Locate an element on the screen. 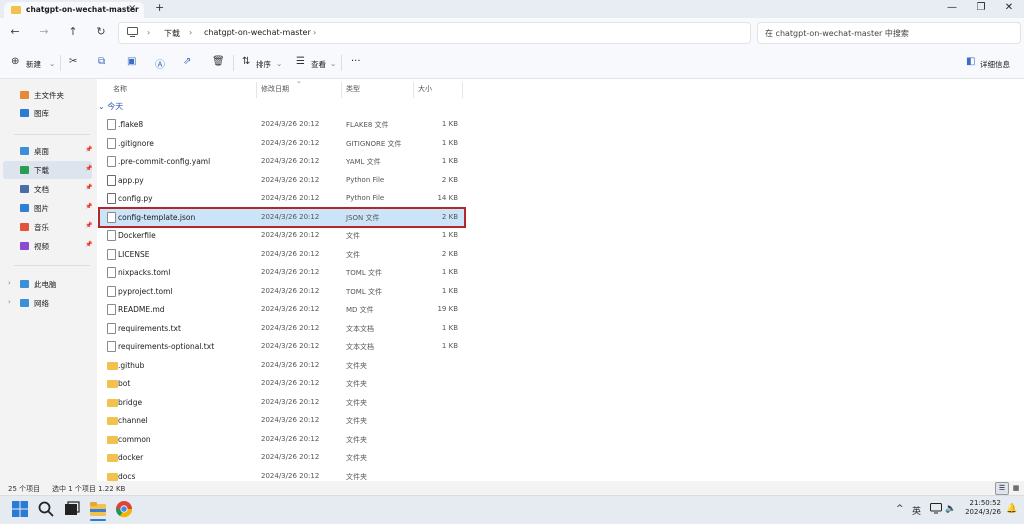 The image size is (1024, 524). sidebar-item: 图库 is located at coordinates (47, 113).